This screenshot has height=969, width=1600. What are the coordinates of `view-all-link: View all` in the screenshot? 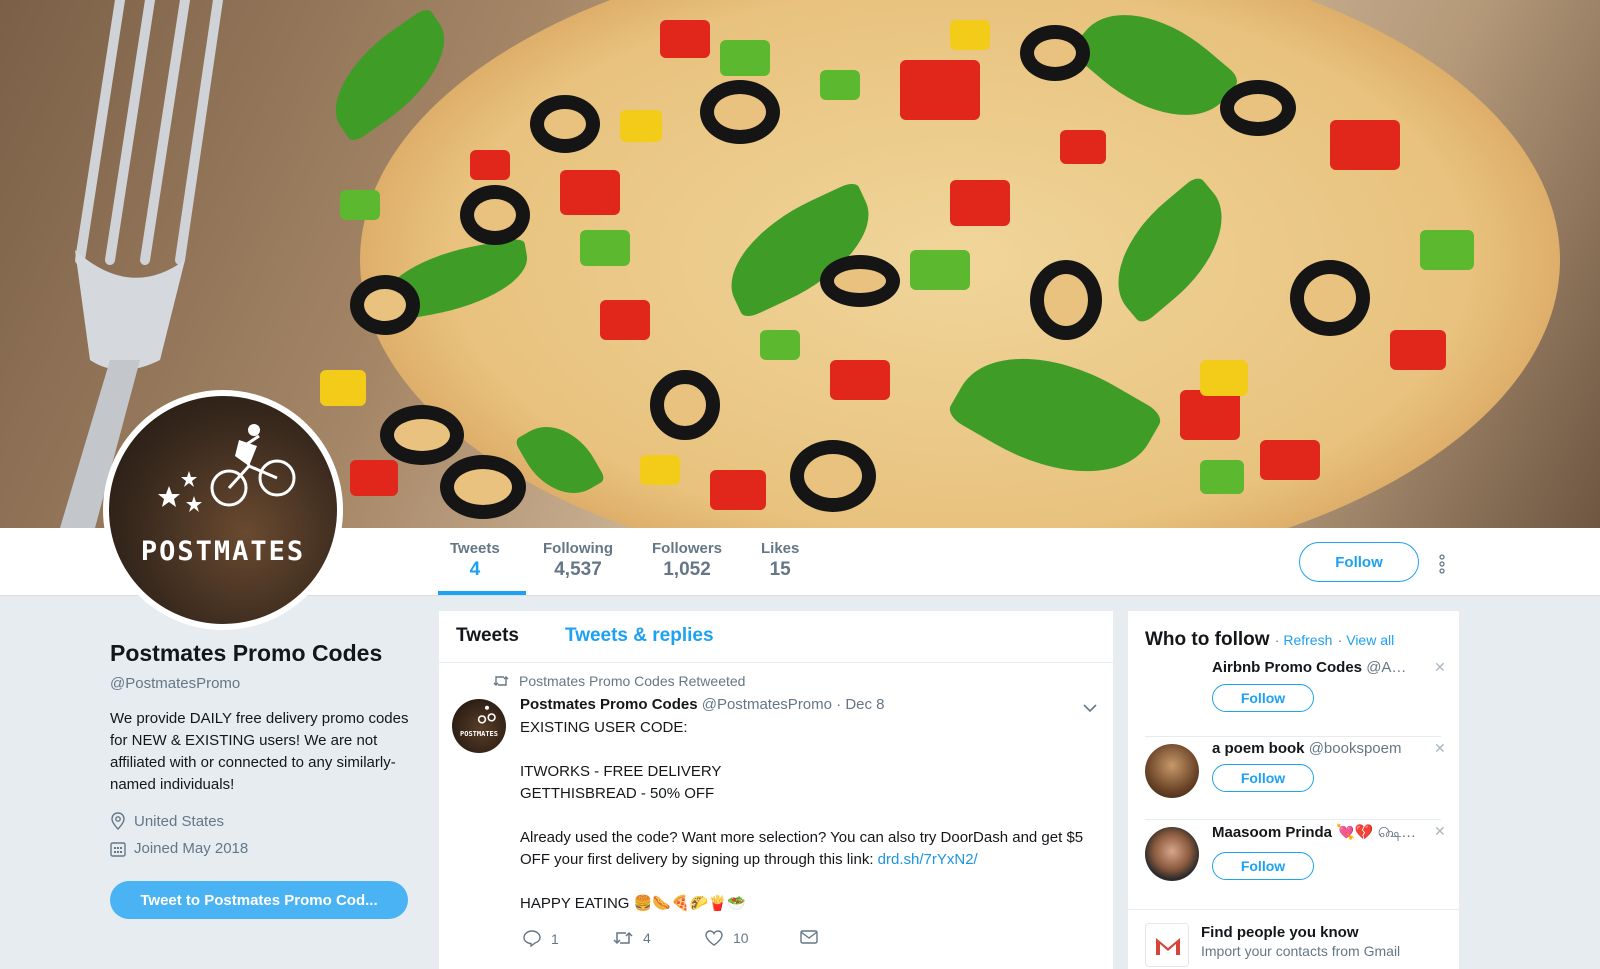 It's located at (1370, 640).